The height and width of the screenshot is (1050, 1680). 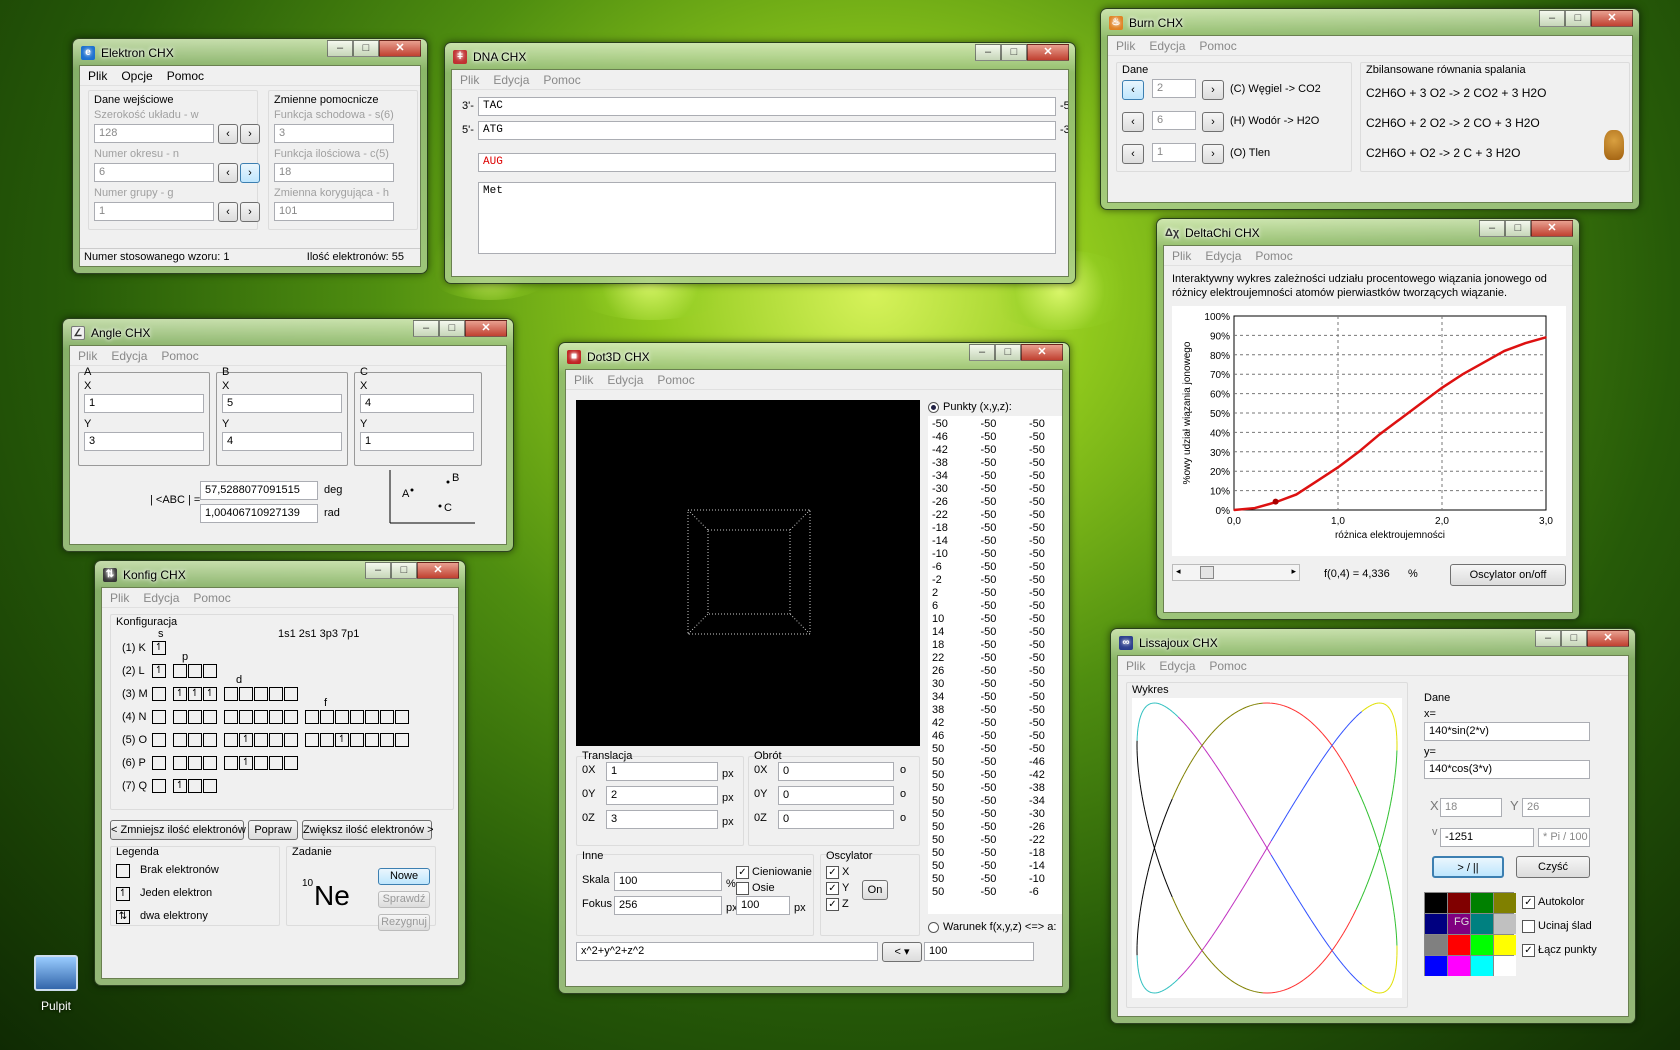 I want to click on point-a-x-input: 1, so click(x=144, y=403).